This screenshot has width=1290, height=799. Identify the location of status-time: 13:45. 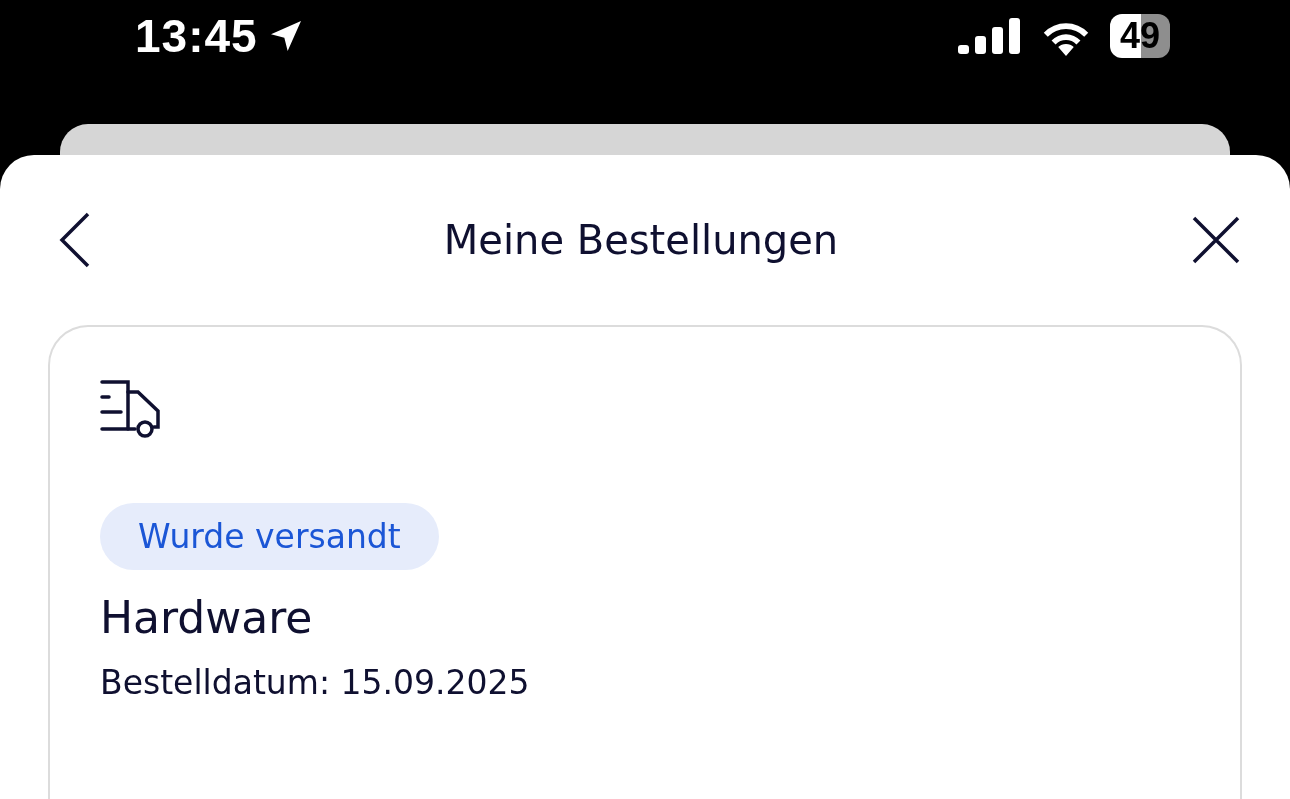
(196, 36).